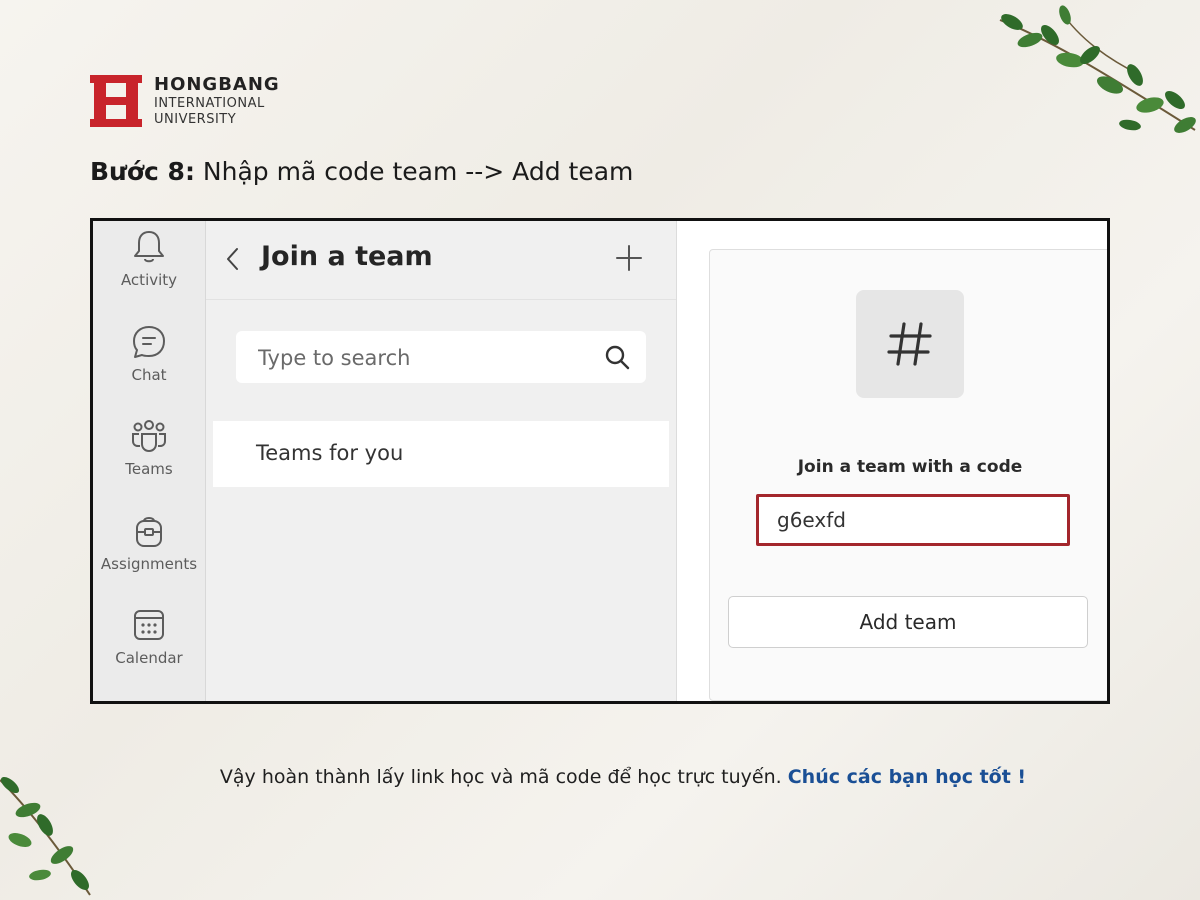 The height and width of the screenshot is (900, 1200). I want to click on back-chevron-icon, so click(233, 259).